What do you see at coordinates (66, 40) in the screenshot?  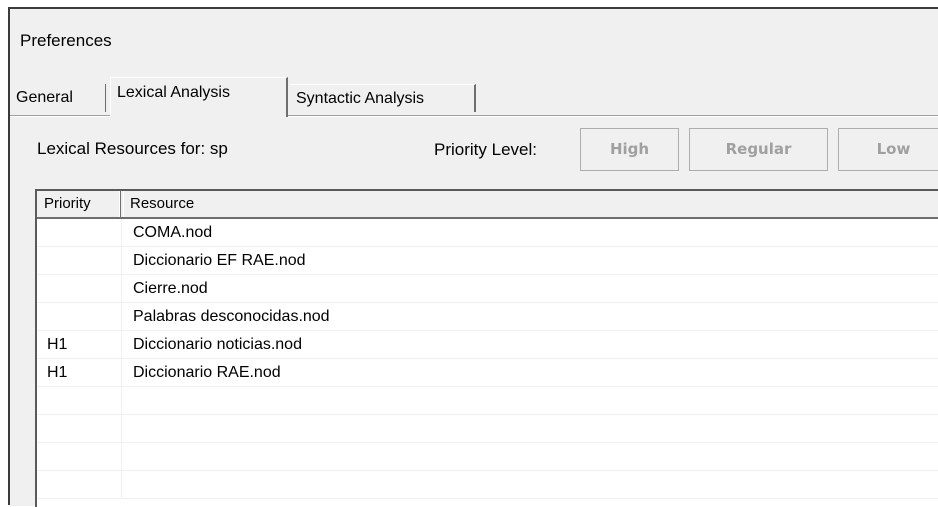 I see `window-title: Preferences` at bounding box center [66, 40].